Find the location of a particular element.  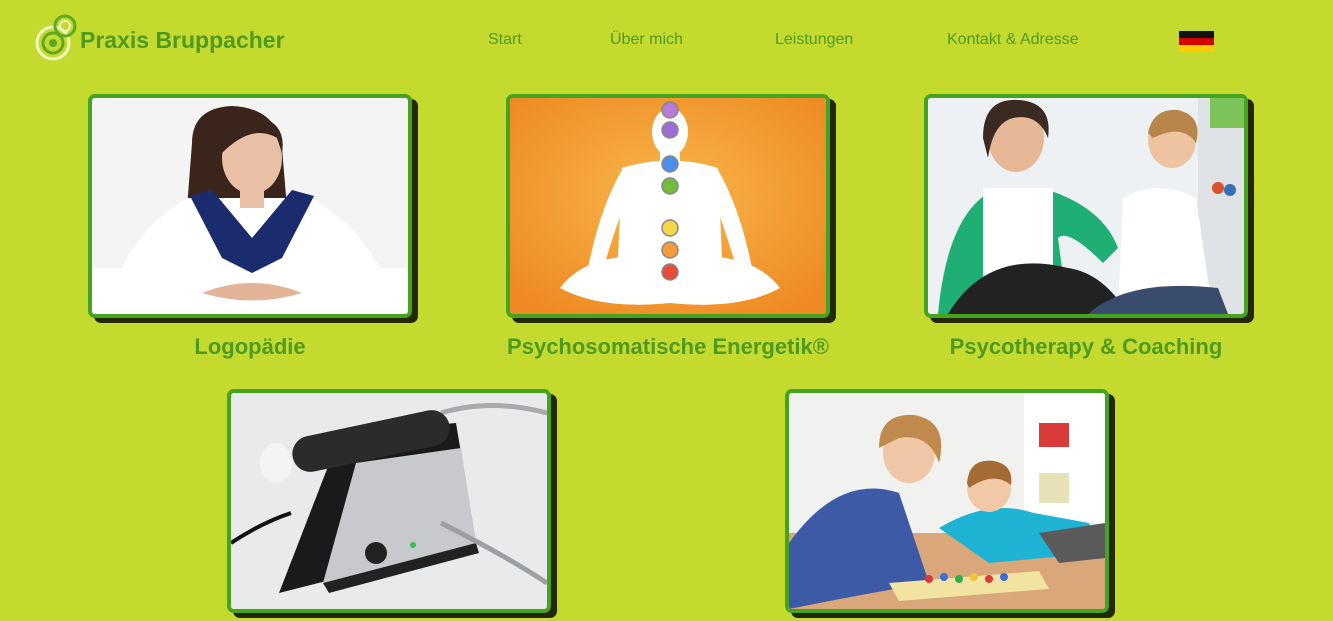

mother-child-game-image is located at coordinates (947, 501).